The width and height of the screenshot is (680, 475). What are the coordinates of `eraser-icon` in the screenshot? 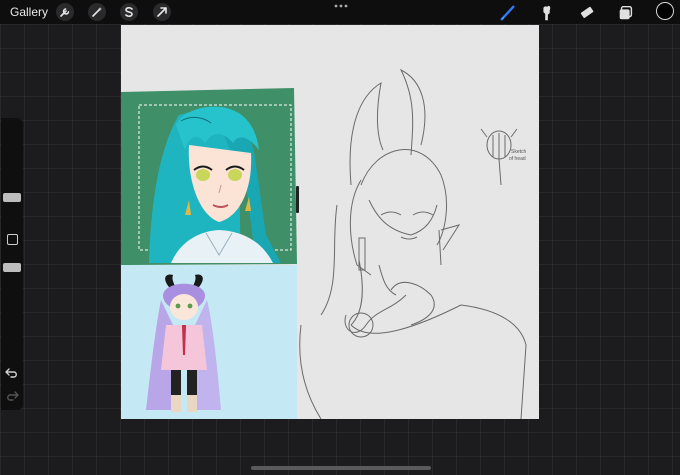 It's located at (587, 13).